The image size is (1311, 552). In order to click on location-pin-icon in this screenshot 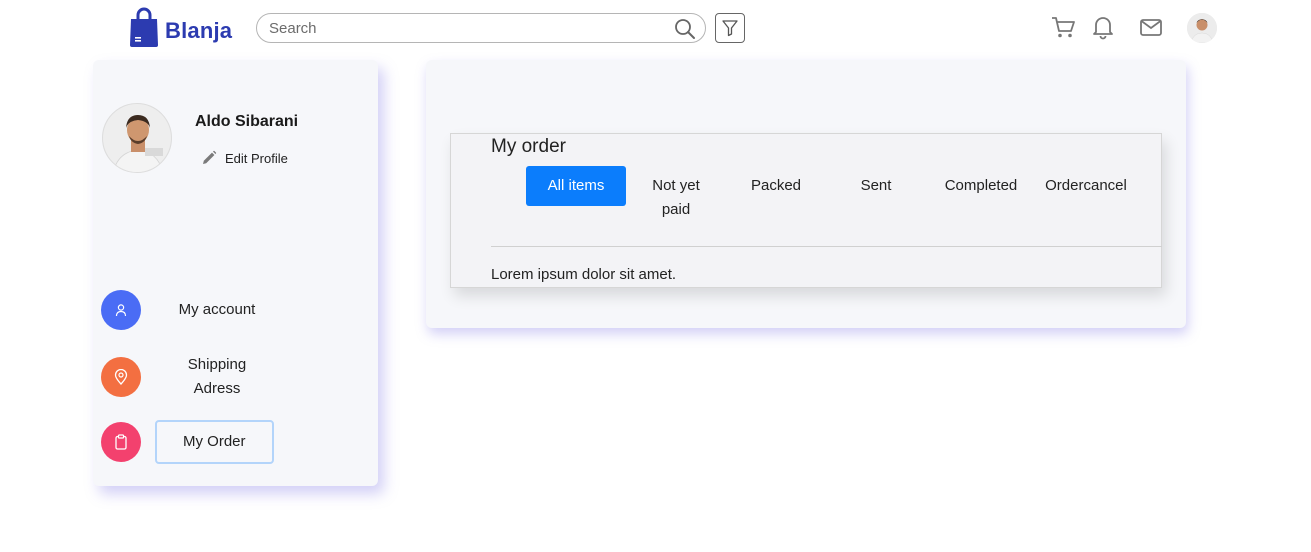, I will do `click(121, 377)`.